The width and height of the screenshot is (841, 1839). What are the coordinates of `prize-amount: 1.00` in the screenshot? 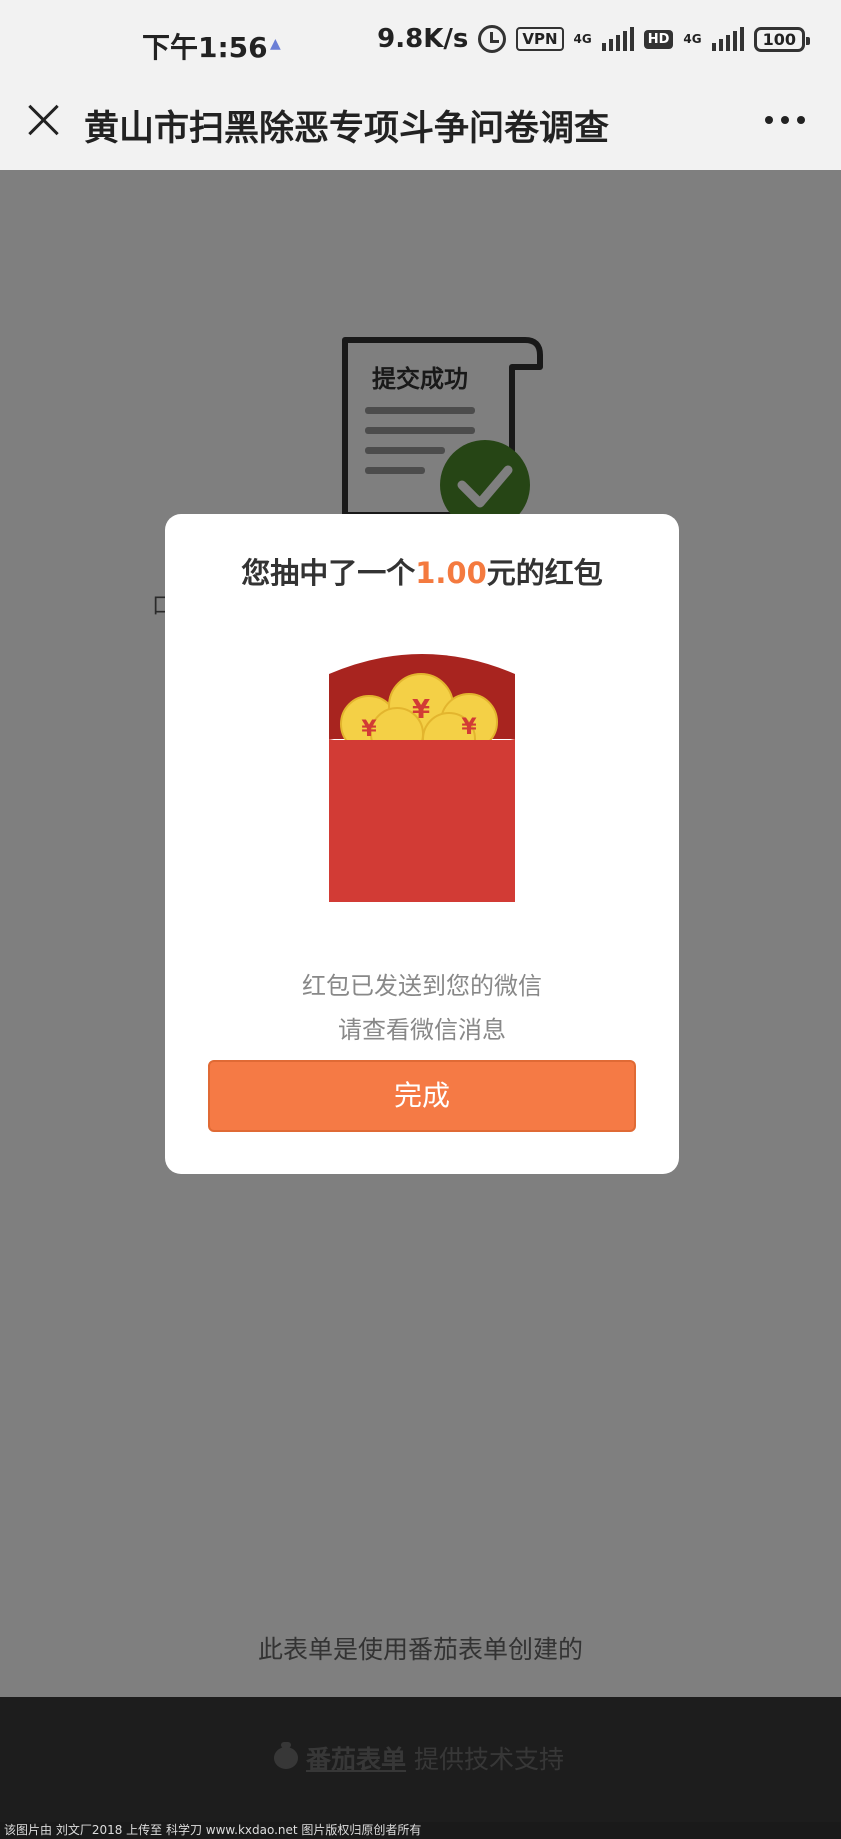 It's located at (451, 573).